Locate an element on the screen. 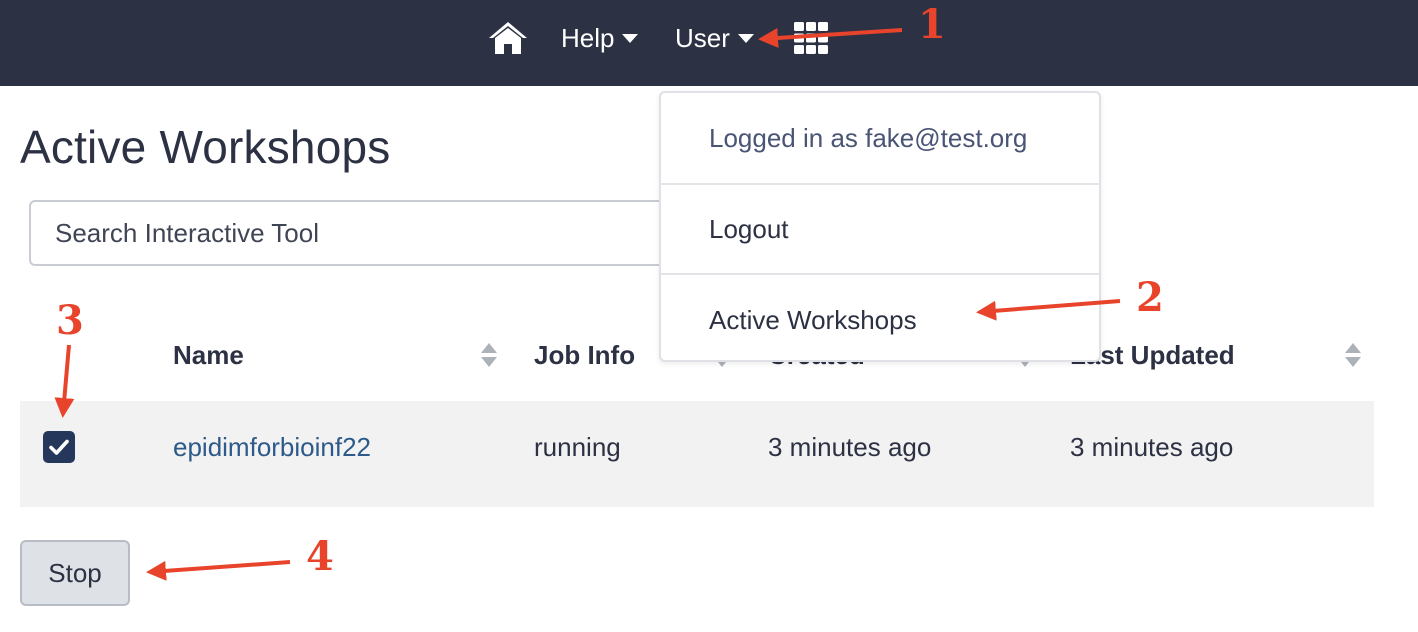 Image resolution: width=1418 pixels, height=632 pixels. column-header-job-info: Job Info is located at coordinates (584, 355).